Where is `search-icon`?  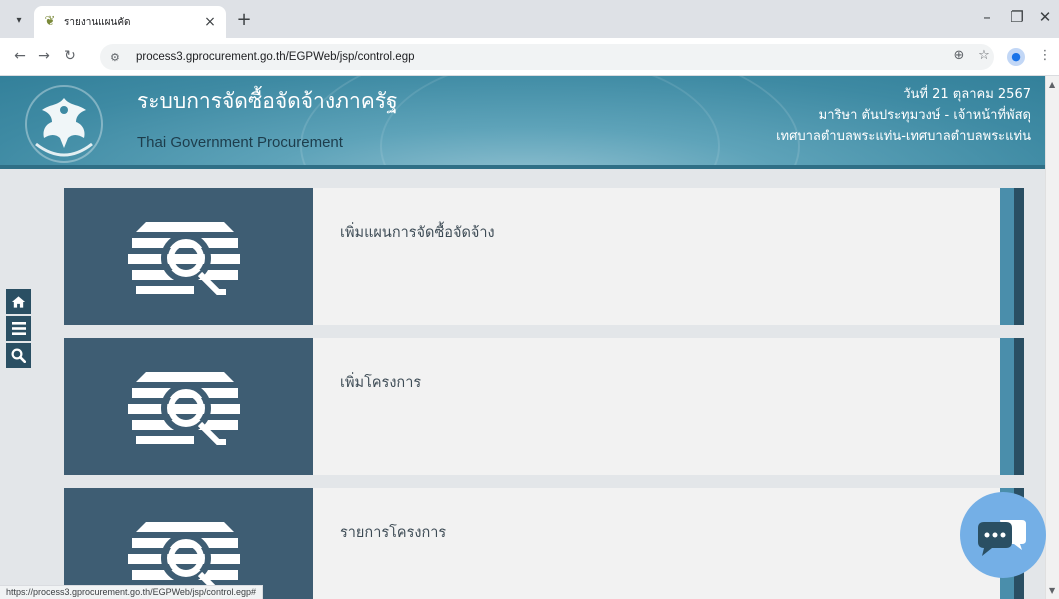 search-icon is located at coordinates (18, 355).